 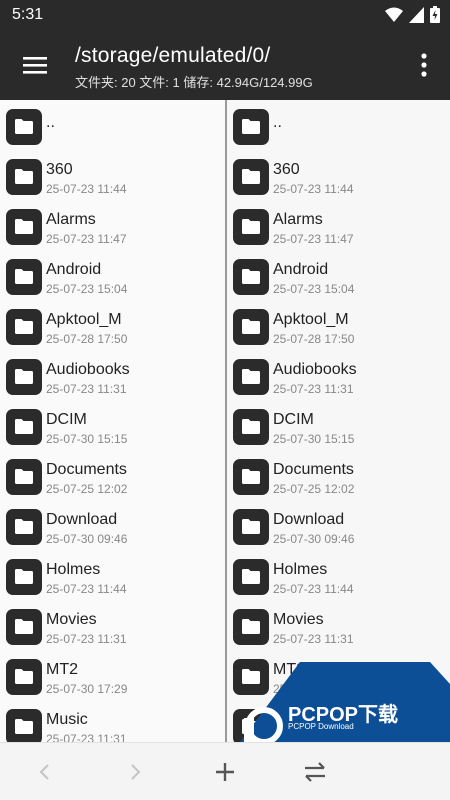 What do you see at coordinates (225, 15) in the screenshot?
I see `status-bar: 5:31` at bounding box center [225, 15].